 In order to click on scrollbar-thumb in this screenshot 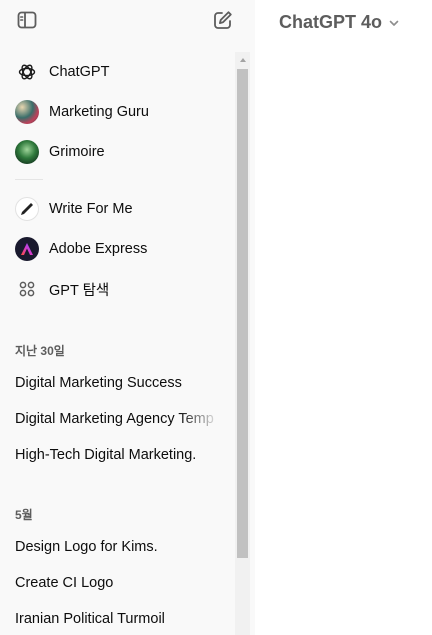, I will do `click(242, 313)`.